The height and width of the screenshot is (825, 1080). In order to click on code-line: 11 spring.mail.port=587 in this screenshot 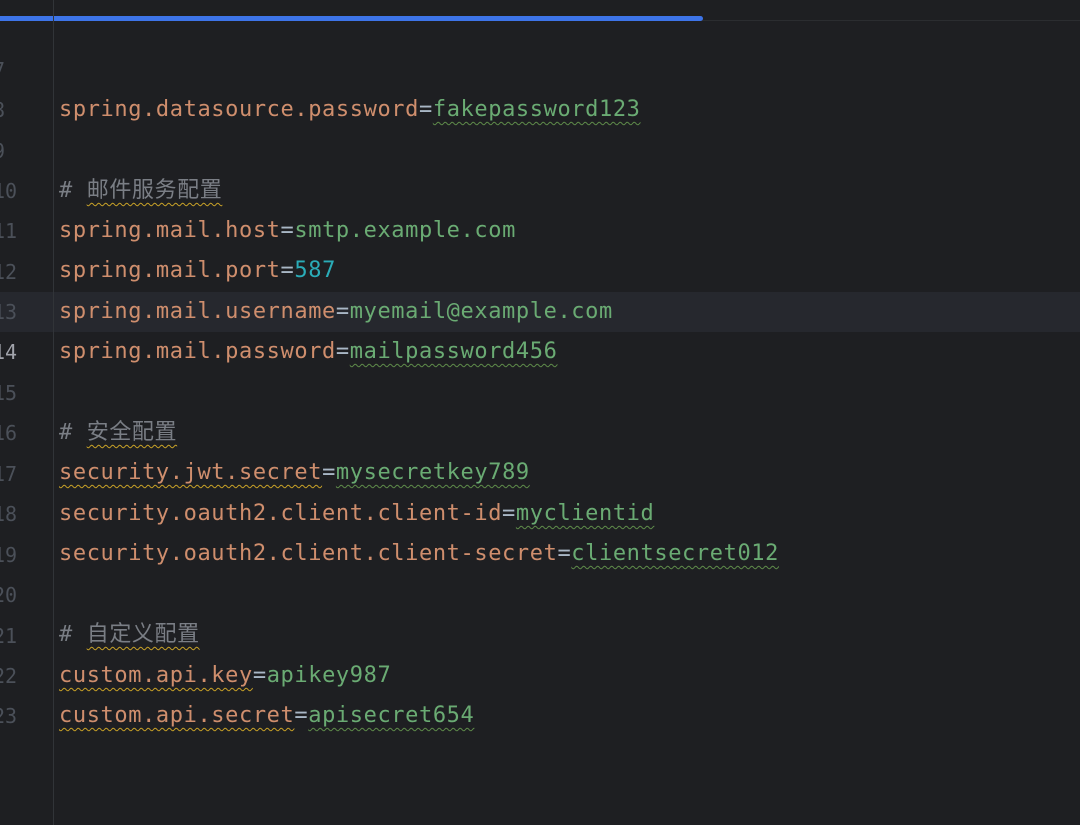, I will do `click(540, 227)`.